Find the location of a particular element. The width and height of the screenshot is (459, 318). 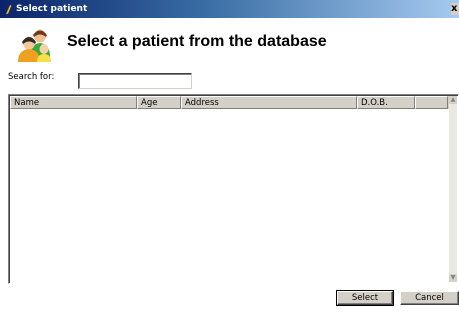

column-header-extra is located at coordinates (431, 102).